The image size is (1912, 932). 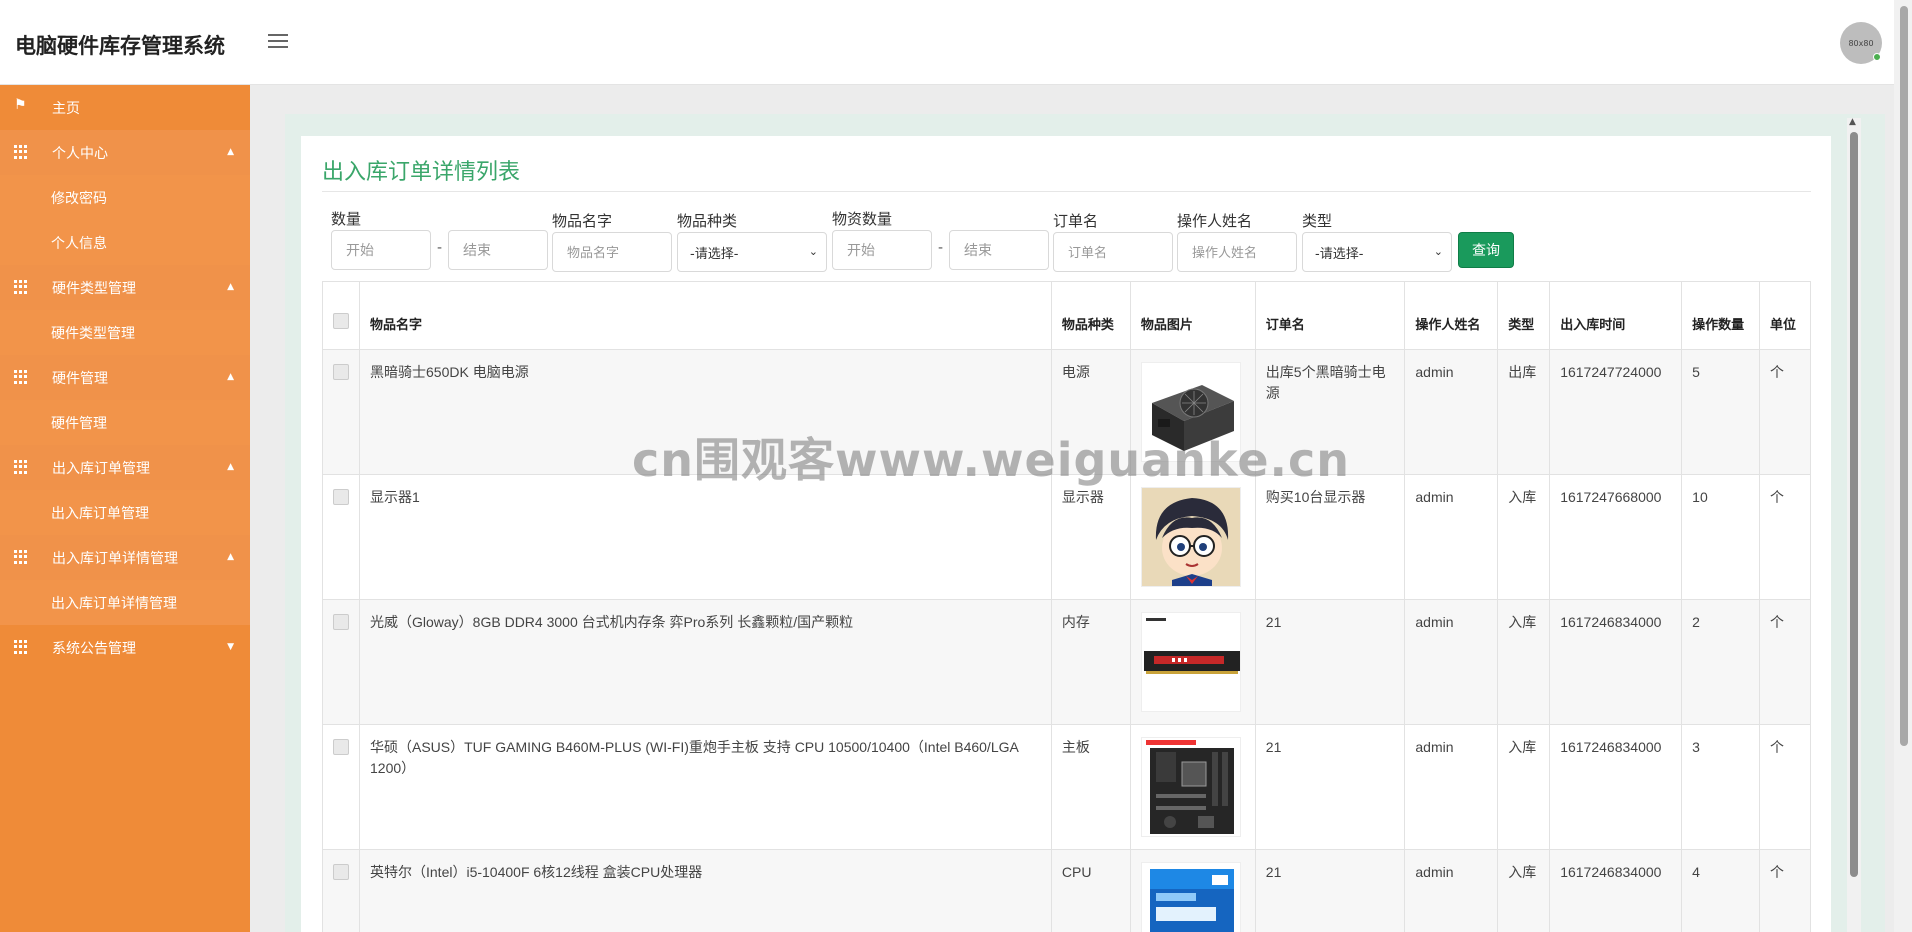 I want to click on filter-kind-label: 物品种类, so click(x=707, y=221).